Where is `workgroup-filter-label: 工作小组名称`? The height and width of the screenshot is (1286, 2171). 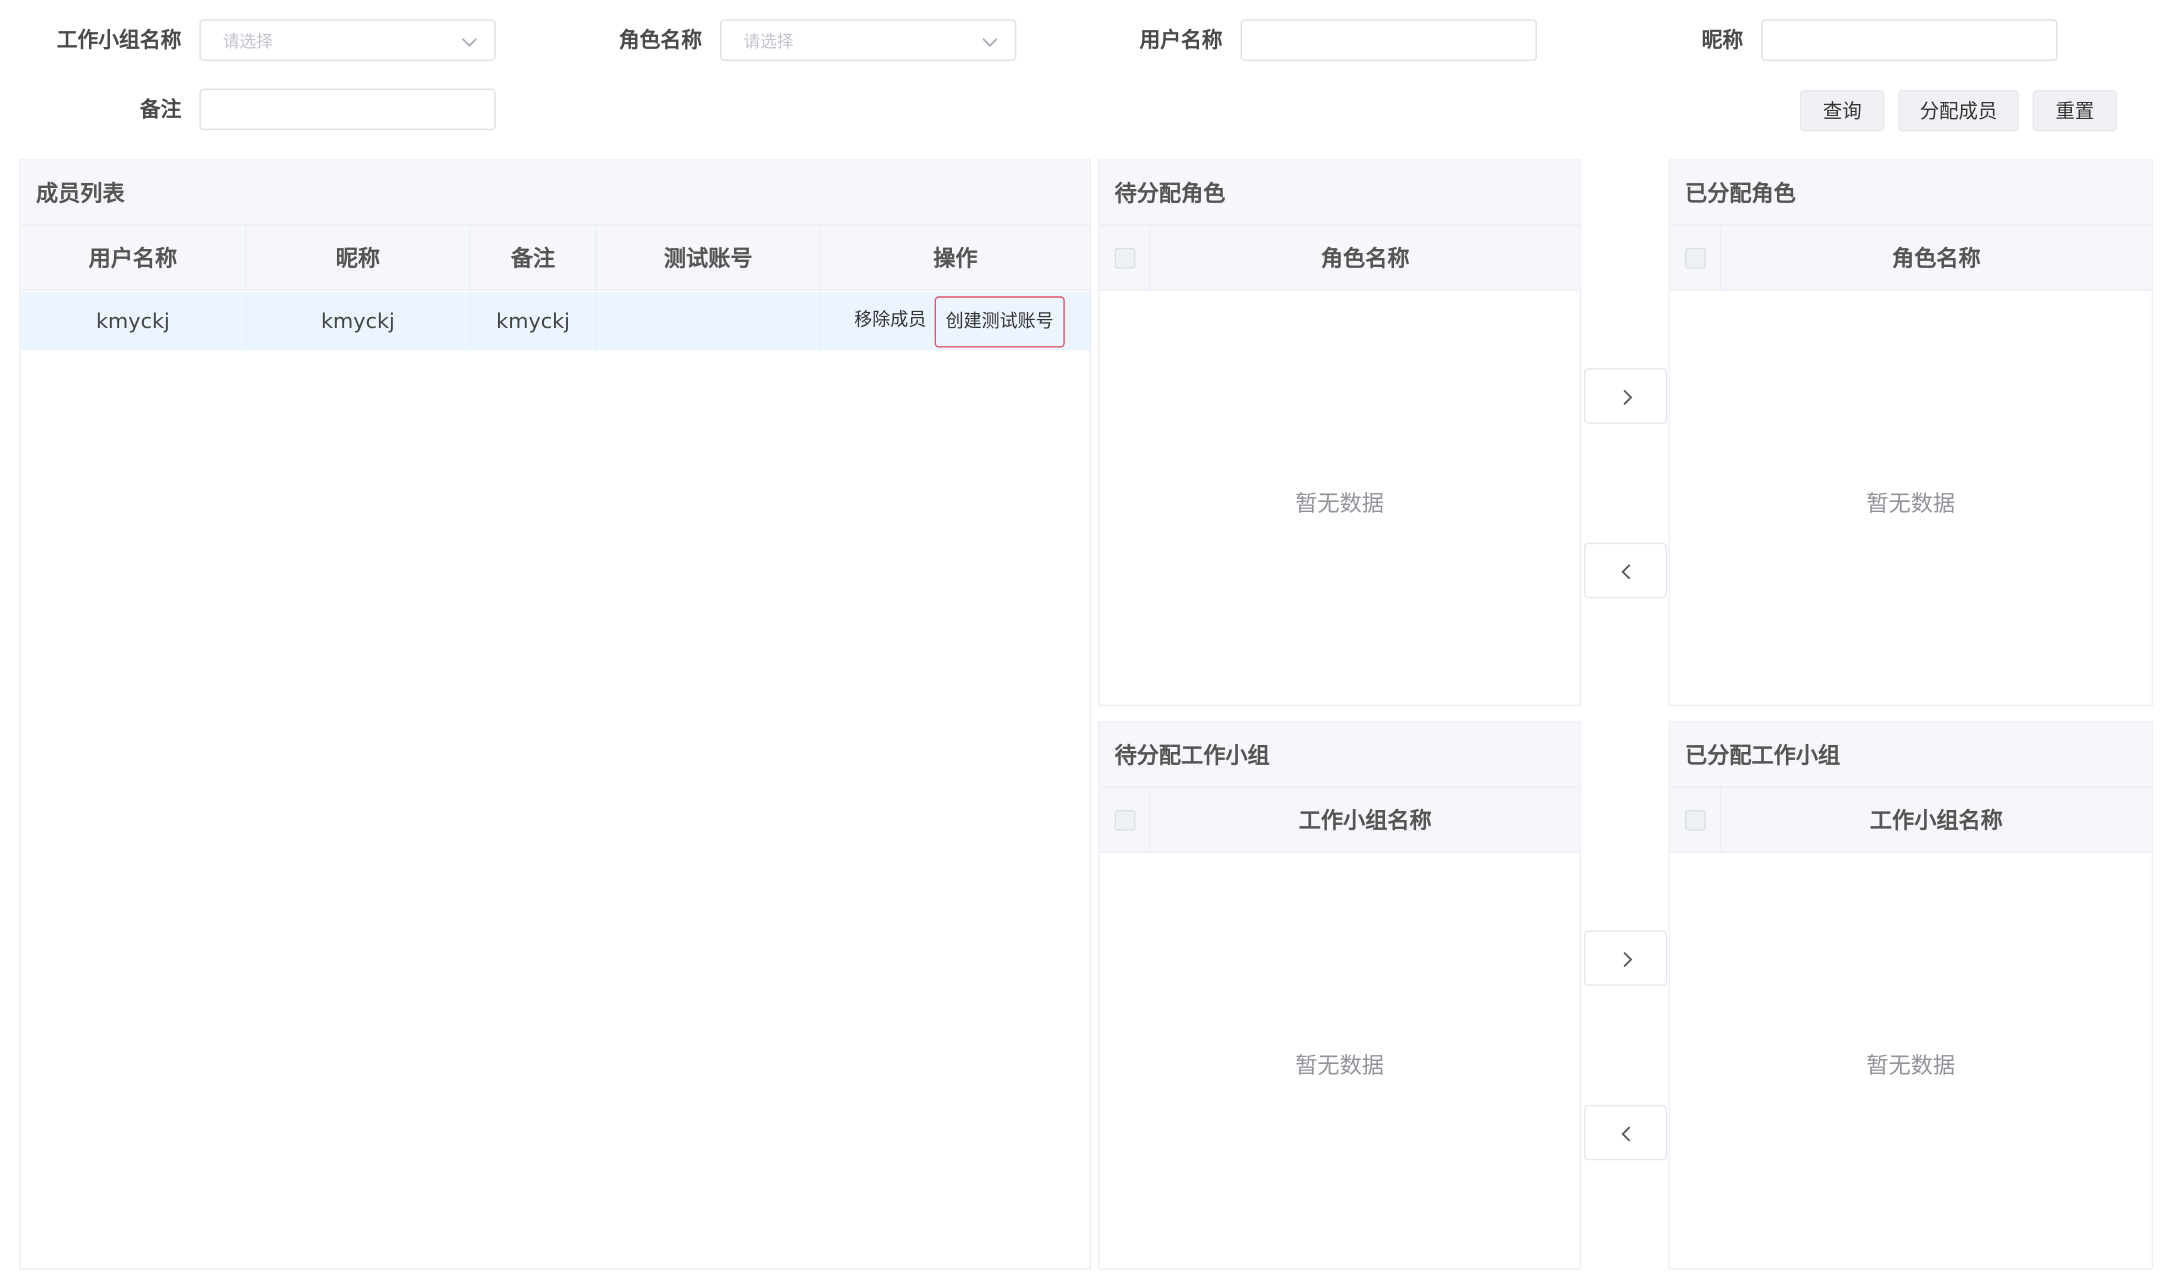 workgroup-filter-label: 工作小组名称 is located at coordinates (119, 40).